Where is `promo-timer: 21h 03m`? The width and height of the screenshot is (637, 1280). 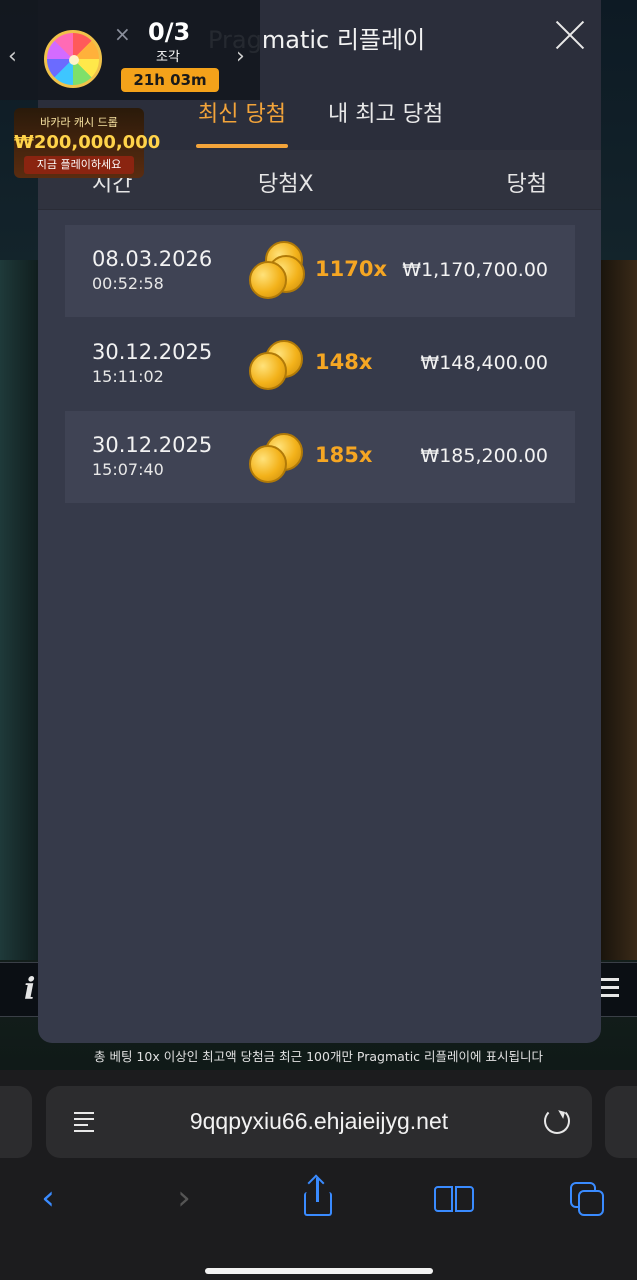
promo-timer: 21h 03m is located at coordinates (170, 80).